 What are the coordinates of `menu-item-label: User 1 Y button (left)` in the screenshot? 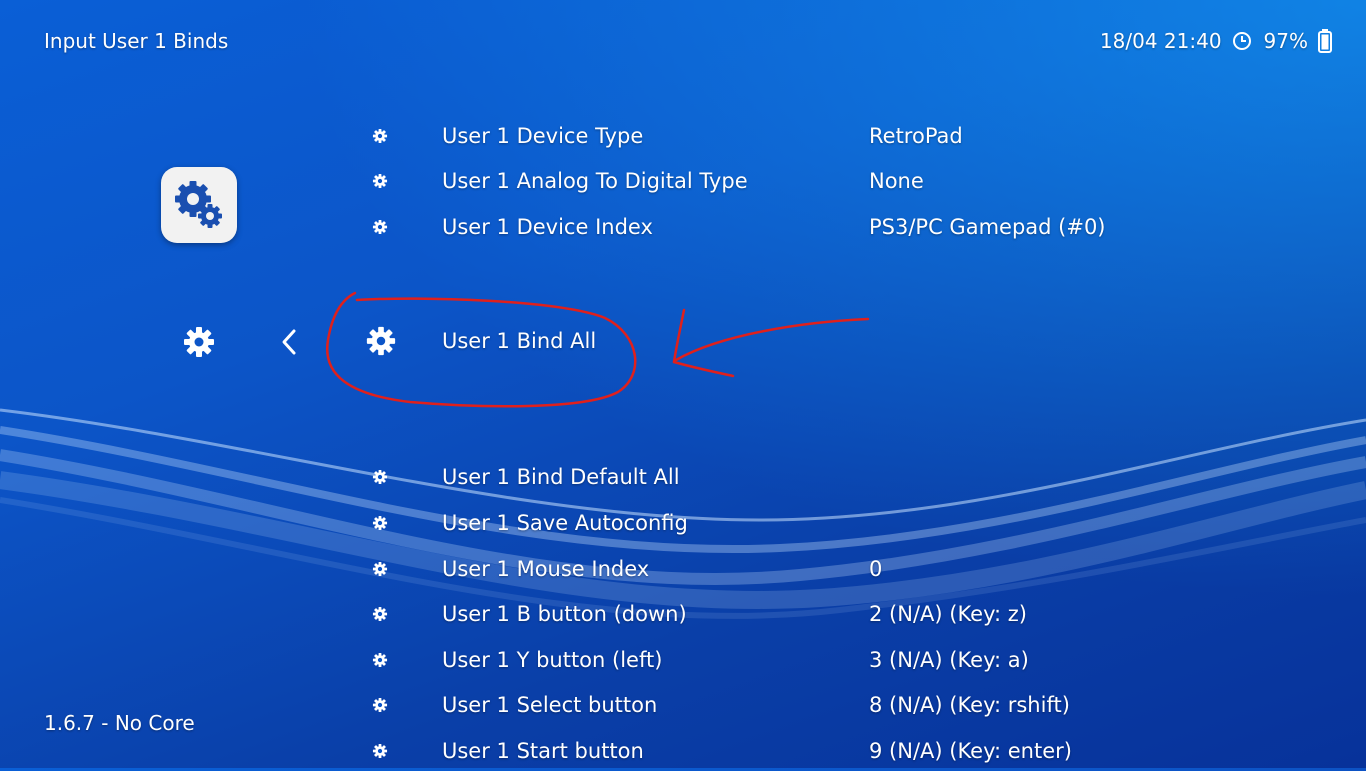 It's located at (552, 660).